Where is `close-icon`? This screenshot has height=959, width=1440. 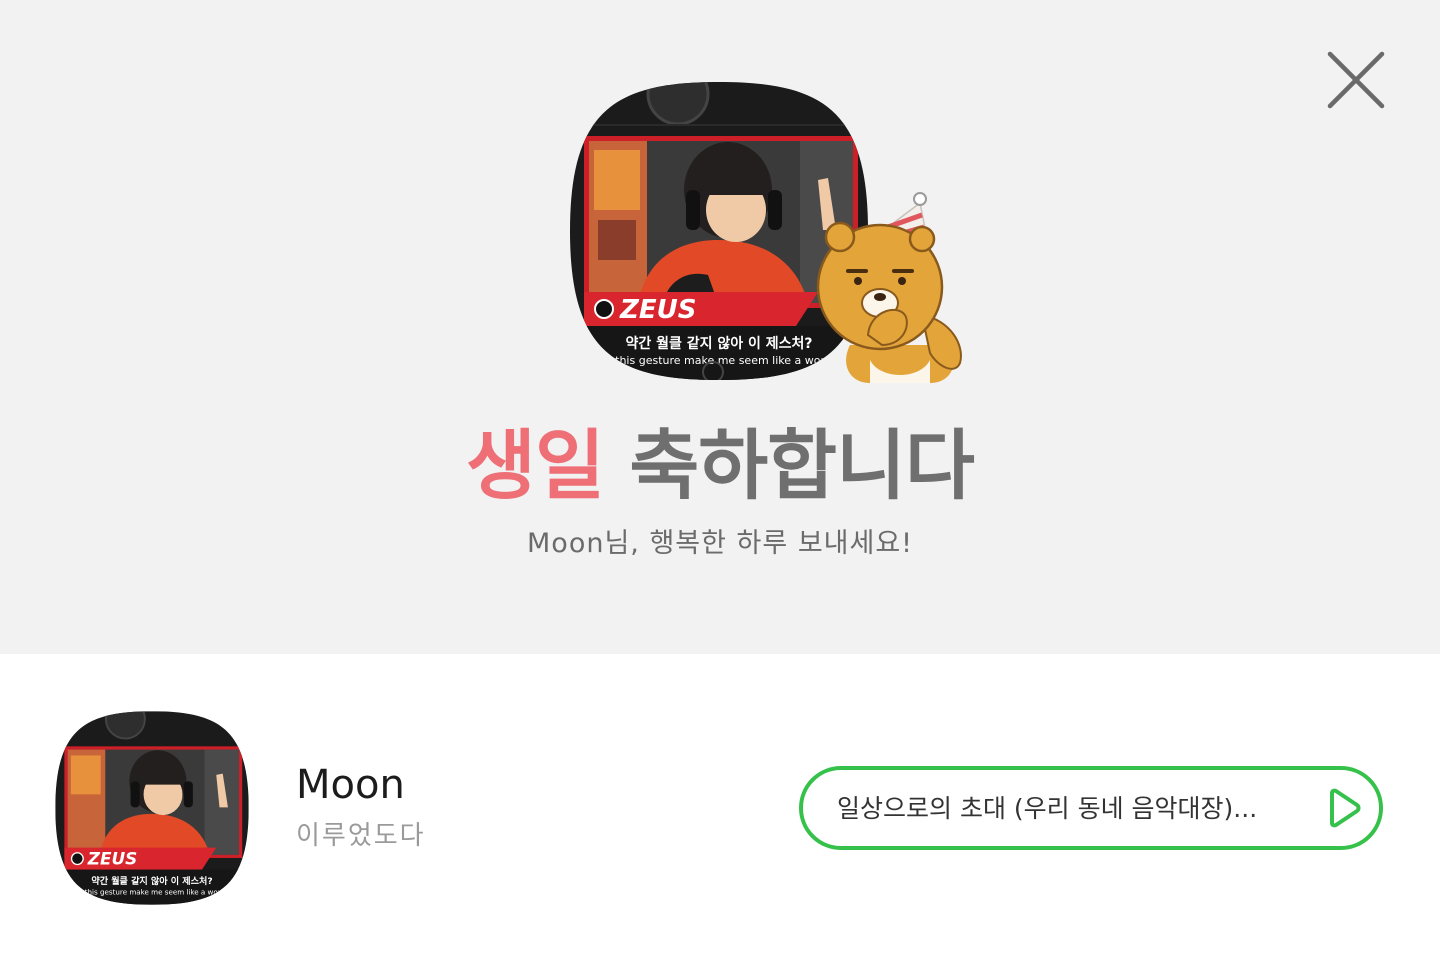 close-icon is located at coordinates (1356, 80).